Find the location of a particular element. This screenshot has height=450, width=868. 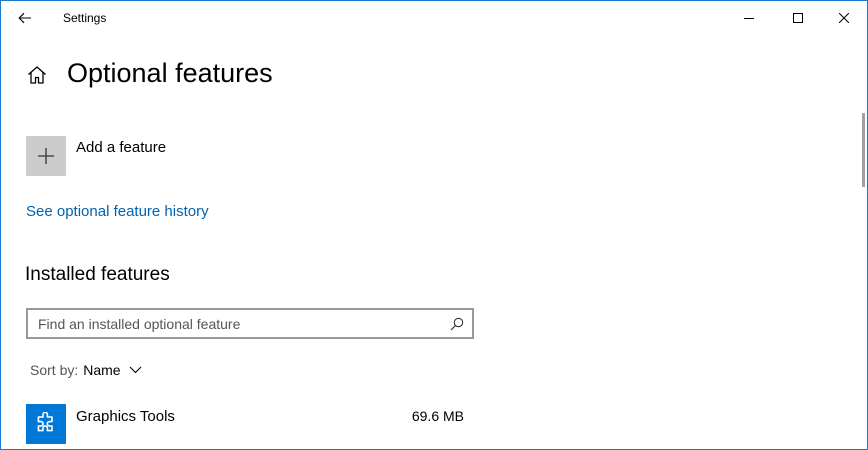

close-button is located at coordinates (844, 18).